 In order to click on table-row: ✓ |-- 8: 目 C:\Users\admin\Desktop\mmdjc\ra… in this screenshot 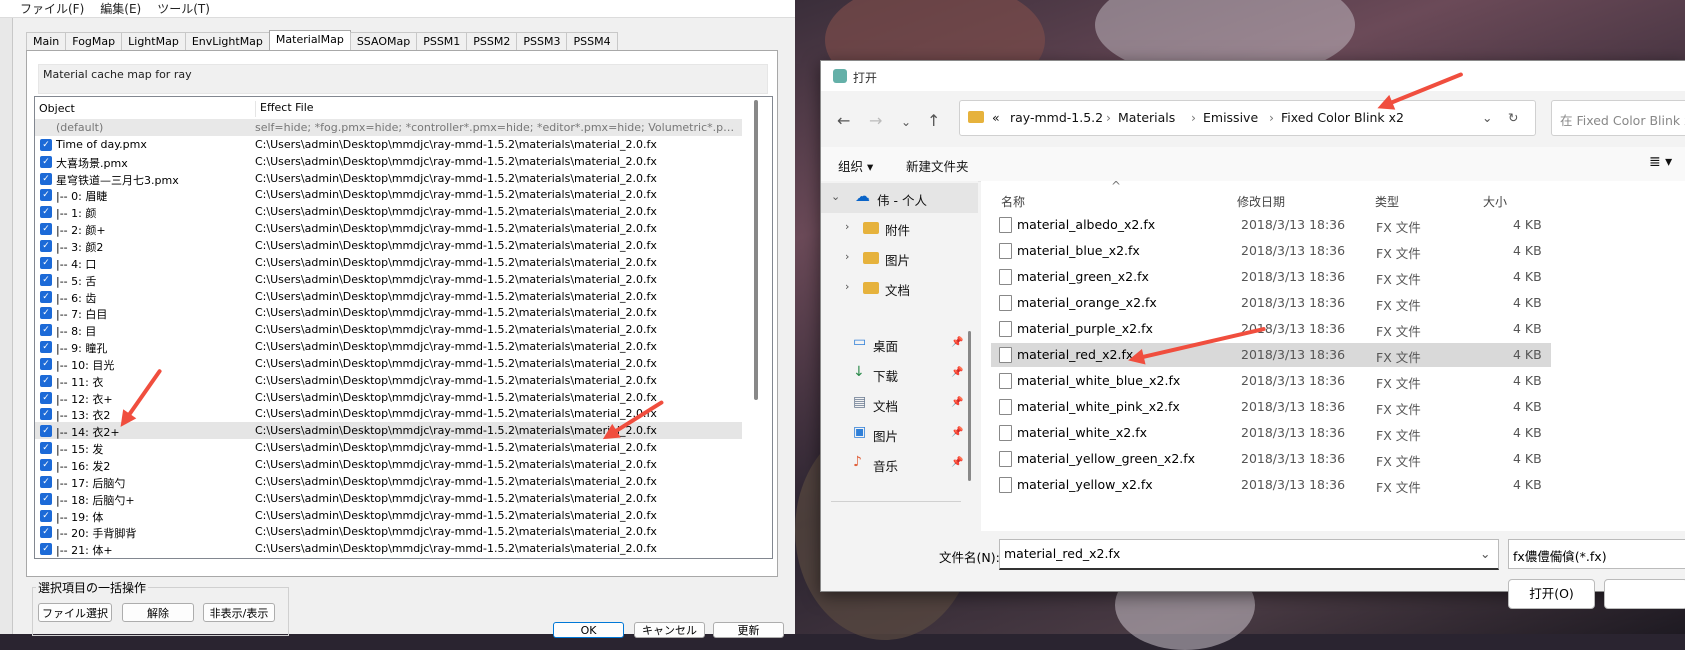, I will do `click(388, 329)`.